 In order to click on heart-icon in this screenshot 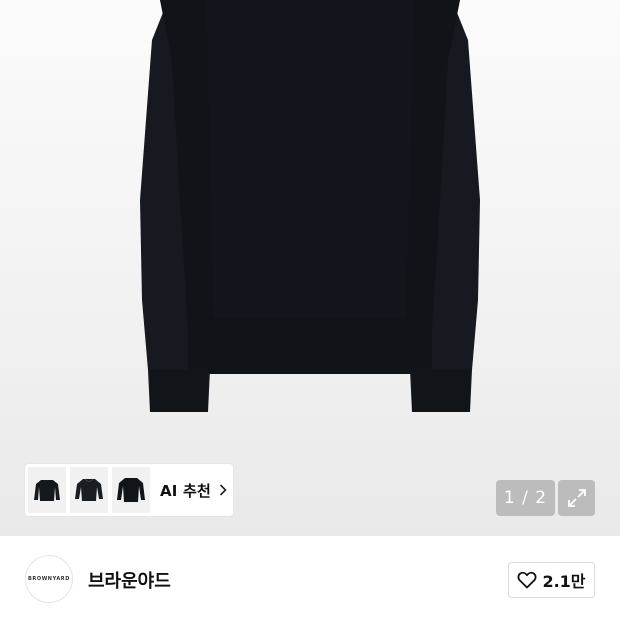, I will do `click(527, 580)`.